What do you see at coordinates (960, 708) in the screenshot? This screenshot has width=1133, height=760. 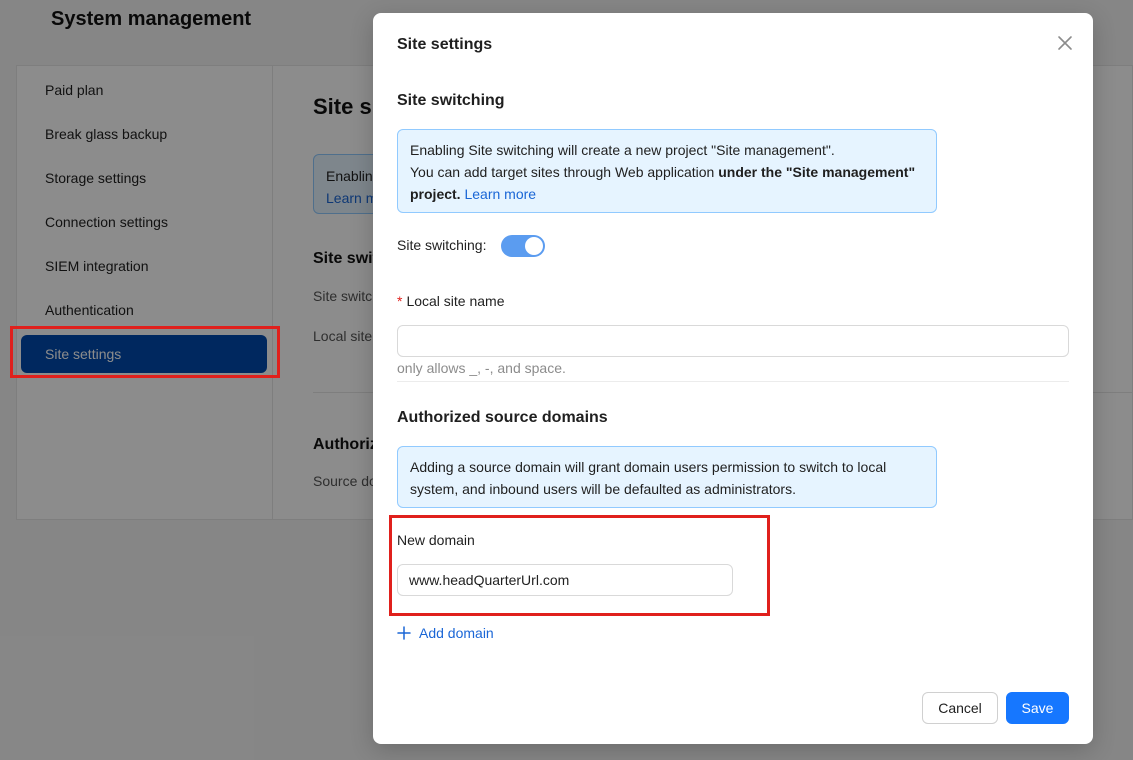 I see `cancel-button: Cancel` at bounding box center [960, 708].